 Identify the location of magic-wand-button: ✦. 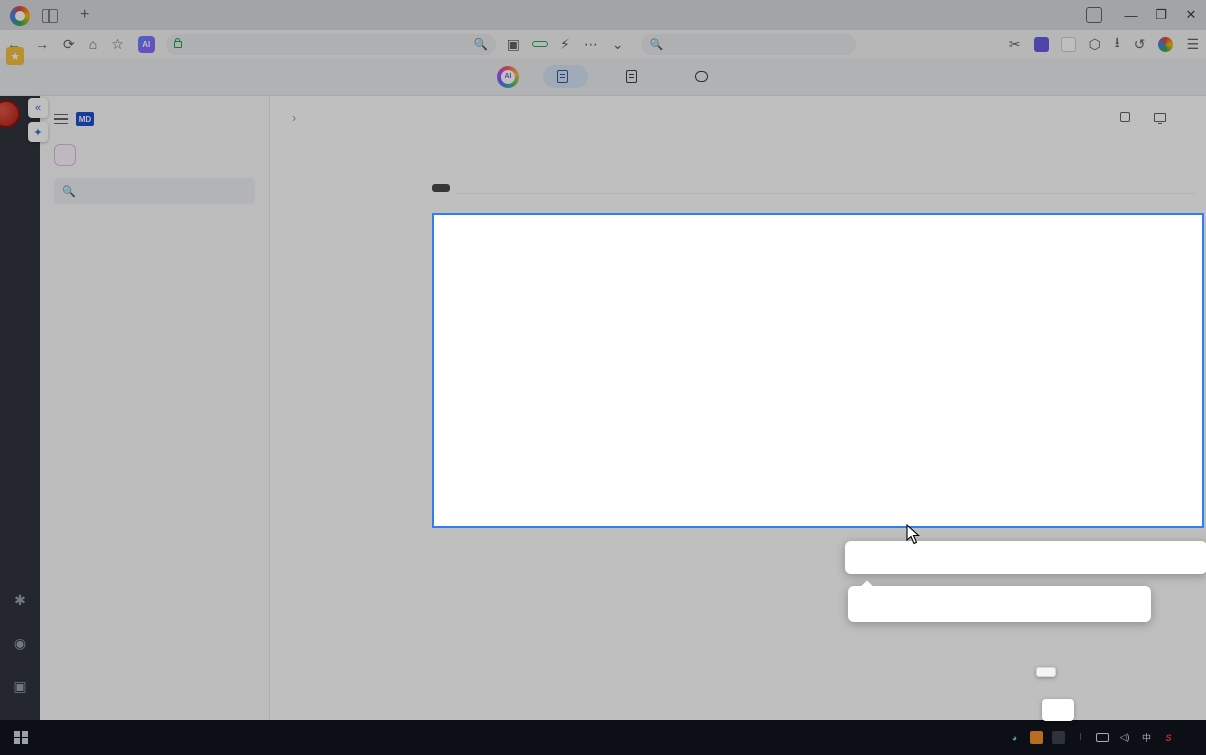
(38, 132).